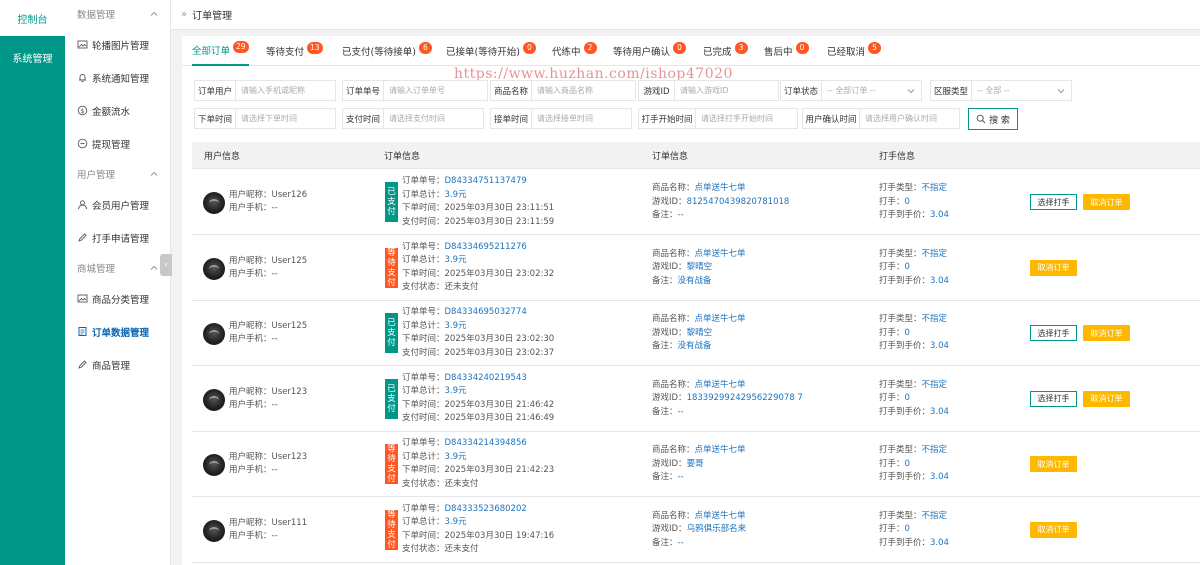 Image resolution: width=1200 pixels, height=565 pixels. Describe the element at coordinates (32, 57) in the screenshot. I see `rail-system-management: 系统管理` at that location.